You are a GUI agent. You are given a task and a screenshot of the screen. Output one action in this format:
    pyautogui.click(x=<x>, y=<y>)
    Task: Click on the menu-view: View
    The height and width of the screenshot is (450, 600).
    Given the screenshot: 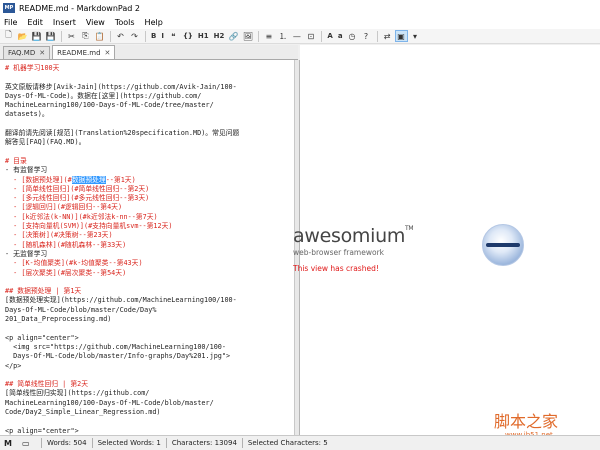 What is the action you would take?
    pyautogui.click(x=95, y=22)
    